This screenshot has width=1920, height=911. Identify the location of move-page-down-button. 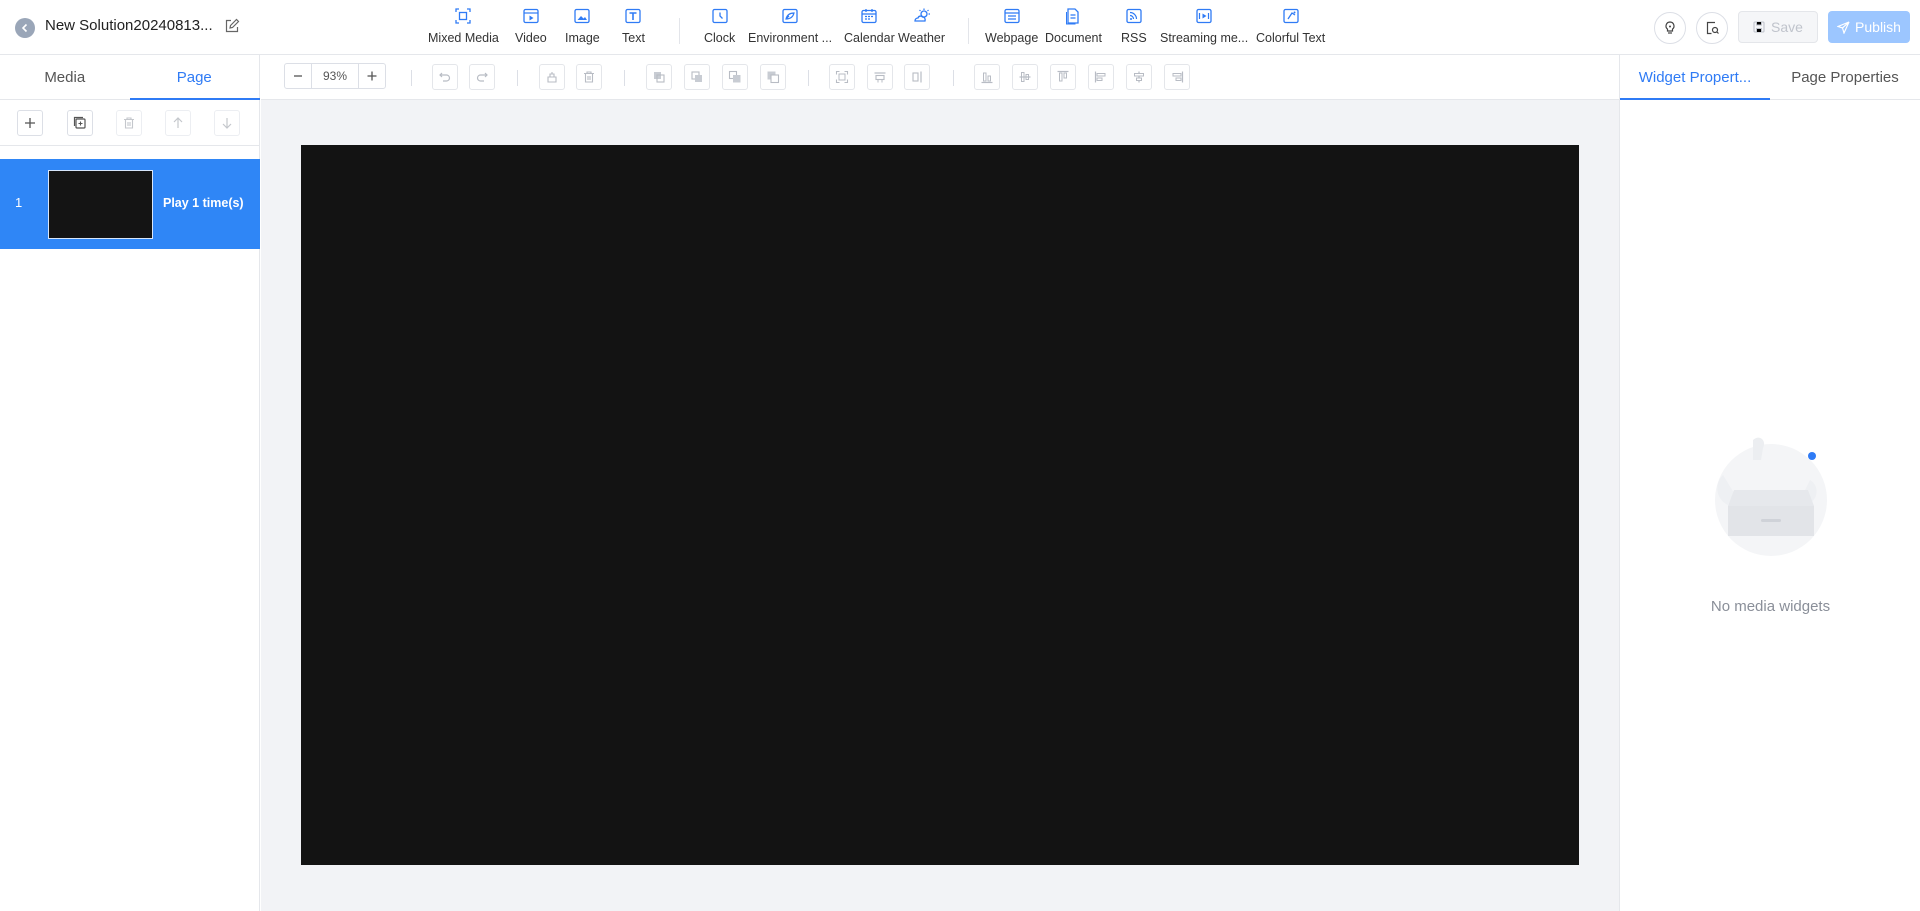
(227, 123).